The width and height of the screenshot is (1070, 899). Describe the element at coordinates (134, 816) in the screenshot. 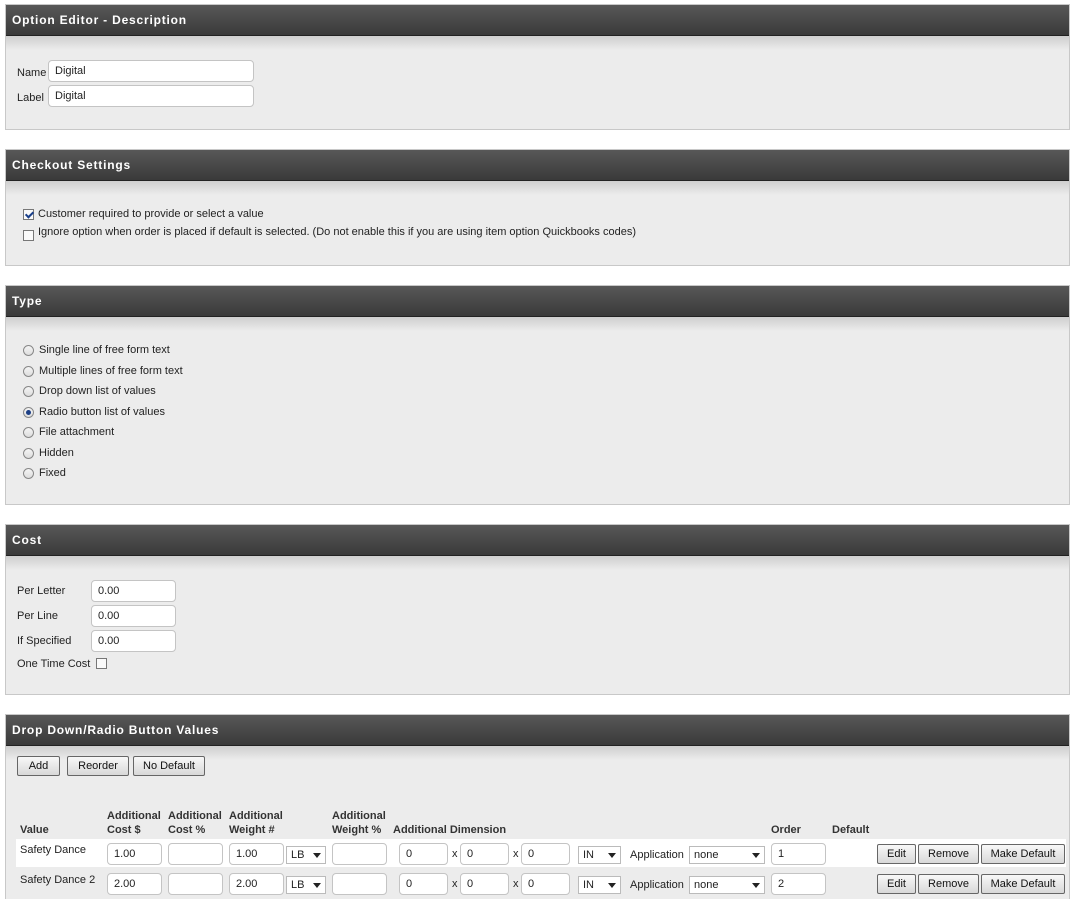

I see `header-add-cost-1: Additional` at that location.